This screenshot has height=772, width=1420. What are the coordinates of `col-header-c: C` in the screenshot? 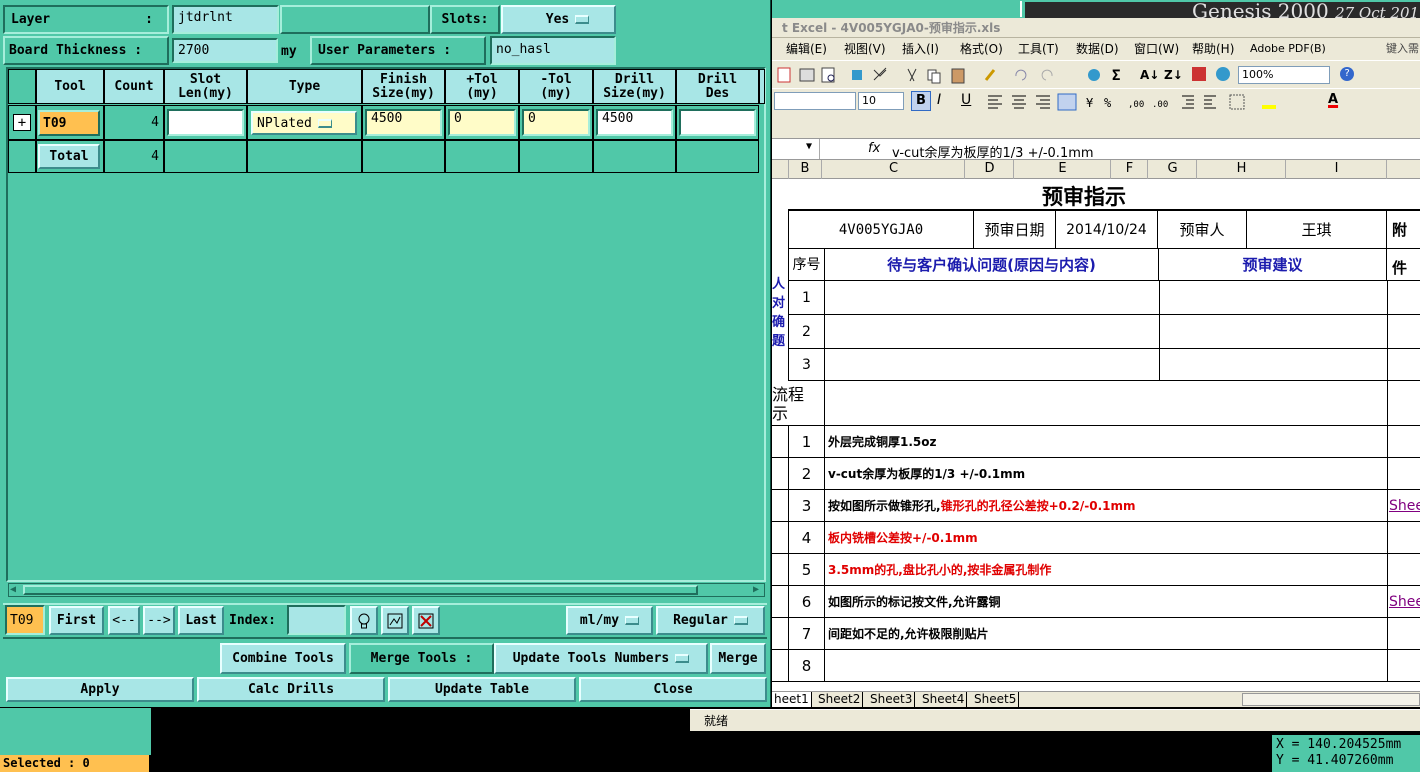 It's located at (894, 169).